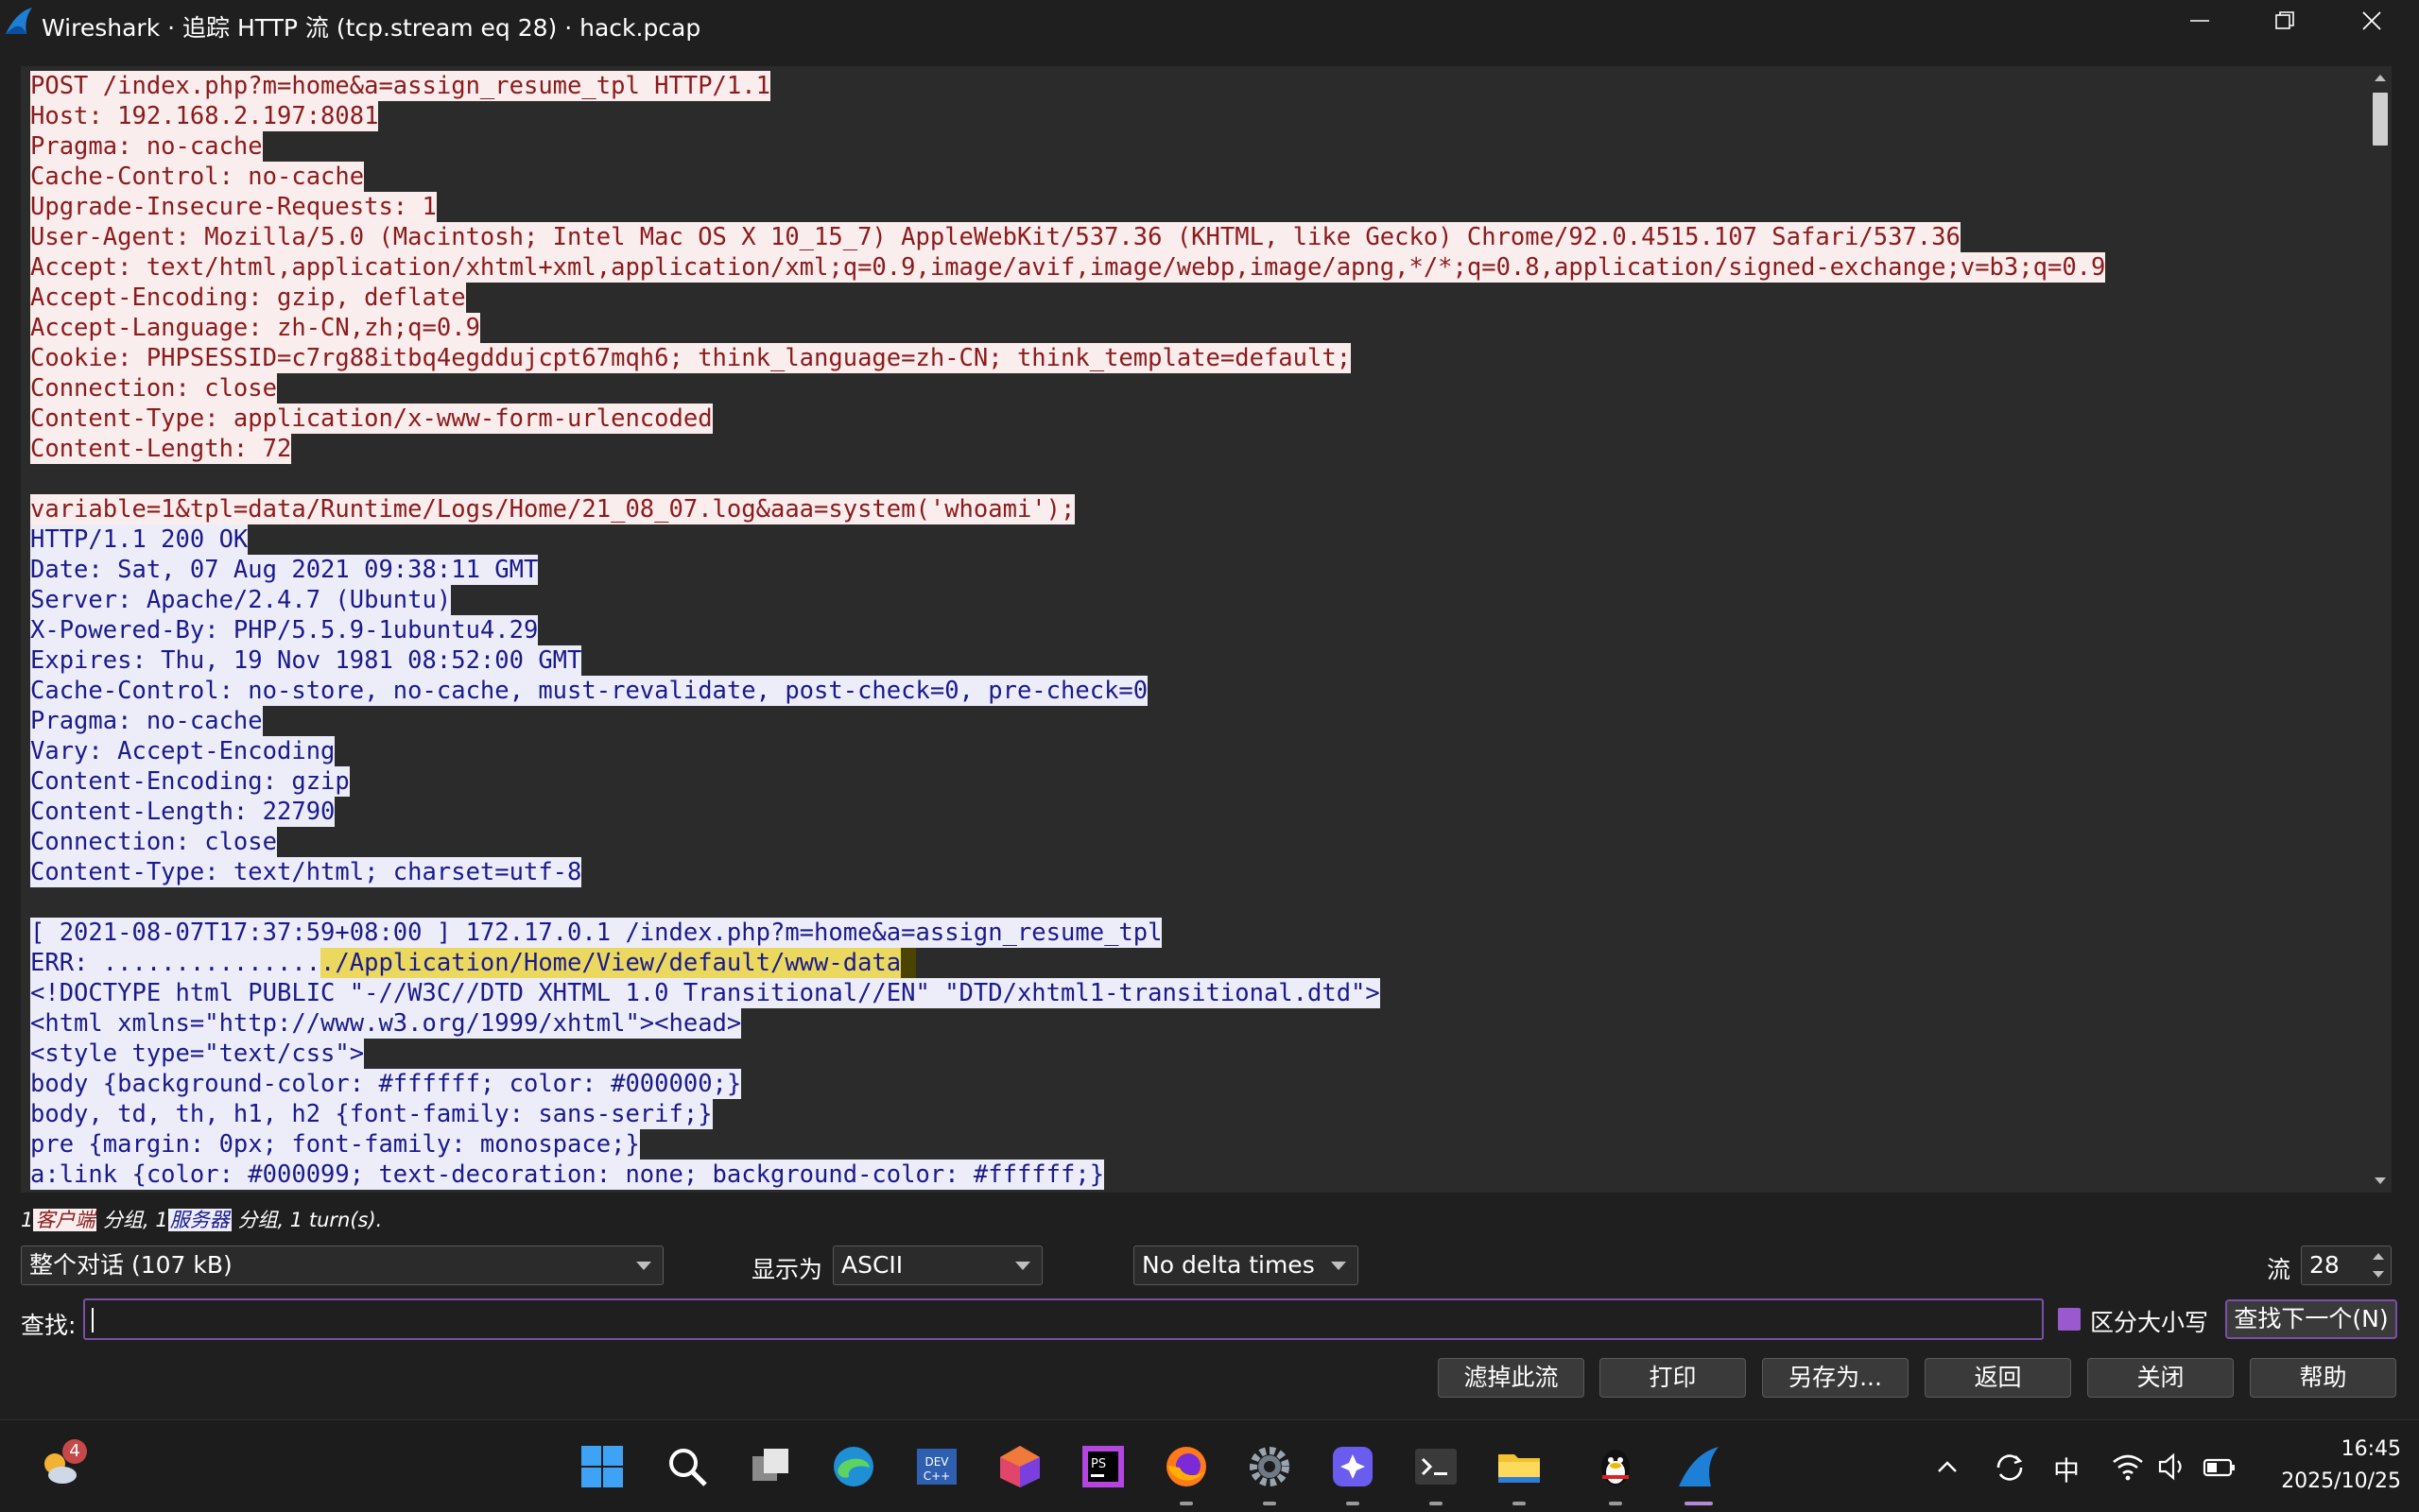 This screenshot has height=1512, width=2419. What do you see at coordinates (1020, 1466) in the screenshot?
I see `jetbrains-toolbox-icon` at bounding box center [1020, 1466].